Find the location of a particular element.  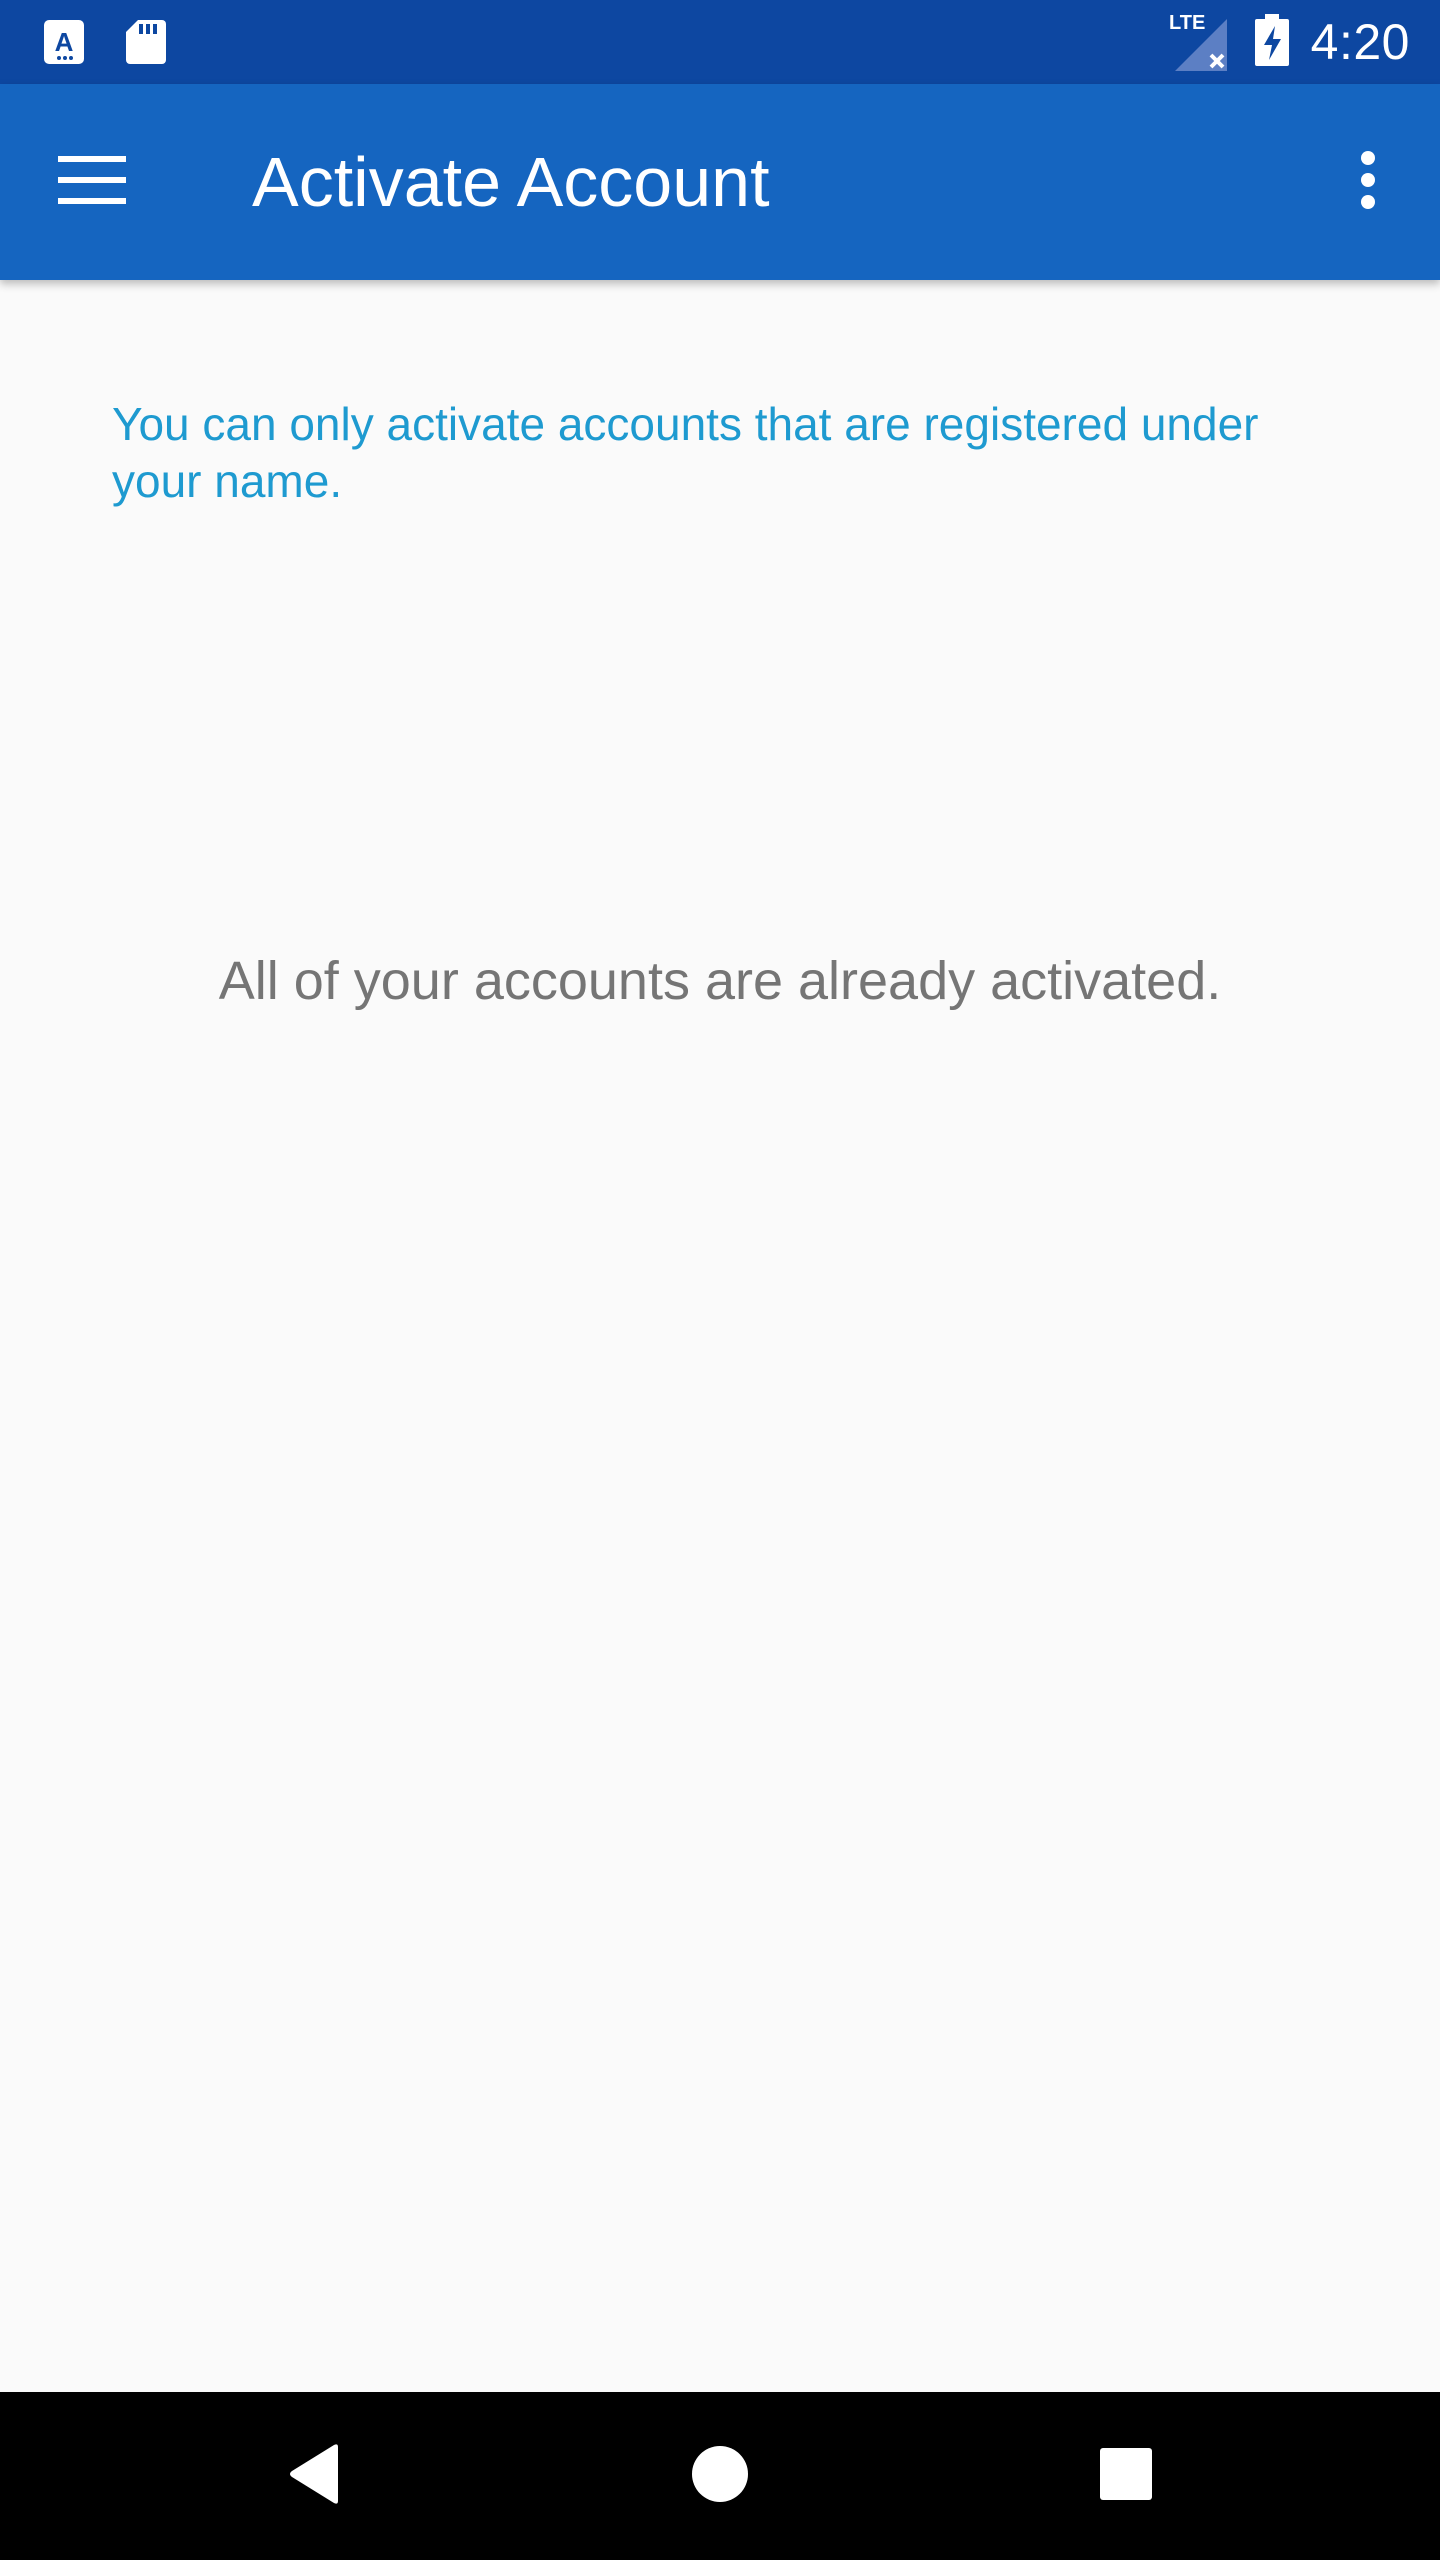

svg-text: A is located at coordinates (64, 42).